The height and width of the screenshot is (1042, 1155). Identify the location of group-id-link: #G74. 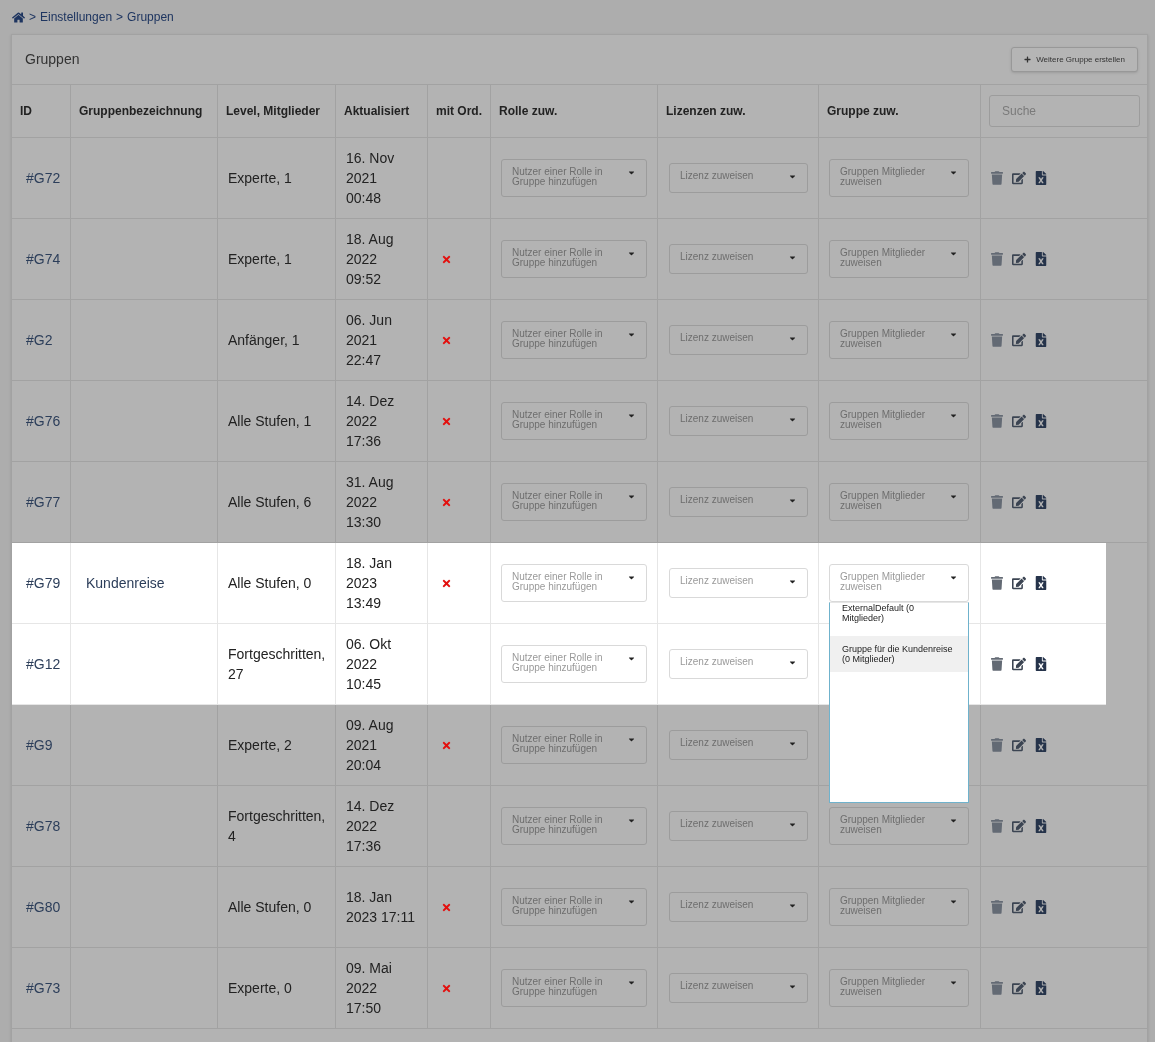
(43, 259).